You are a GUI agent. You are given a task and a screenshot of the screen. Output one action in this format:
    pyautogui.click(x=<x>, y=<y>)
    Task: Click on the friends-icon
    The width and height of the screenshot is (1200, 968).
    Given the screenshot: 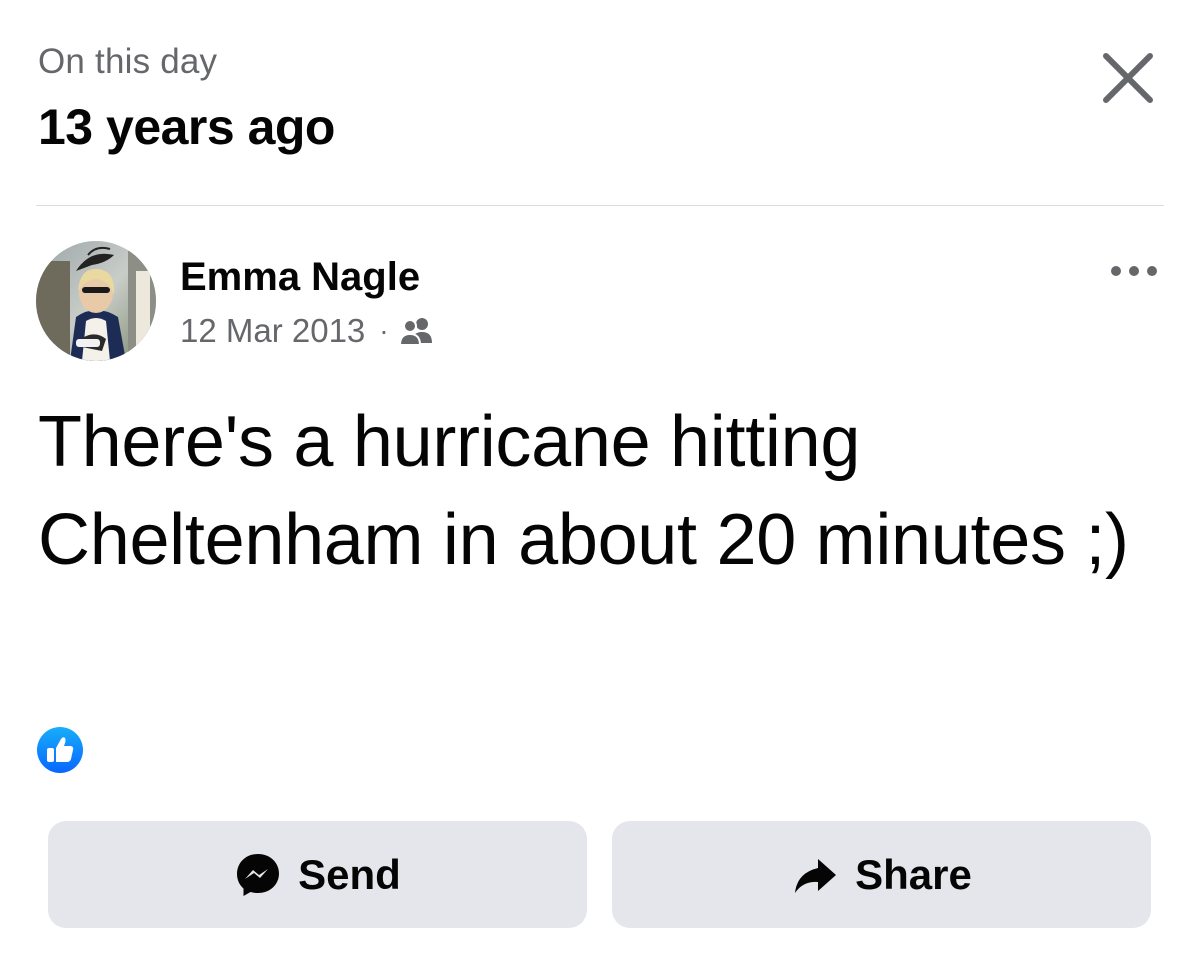 What is the action you would take?
    pyautogui.click(x=416, y=331)
    